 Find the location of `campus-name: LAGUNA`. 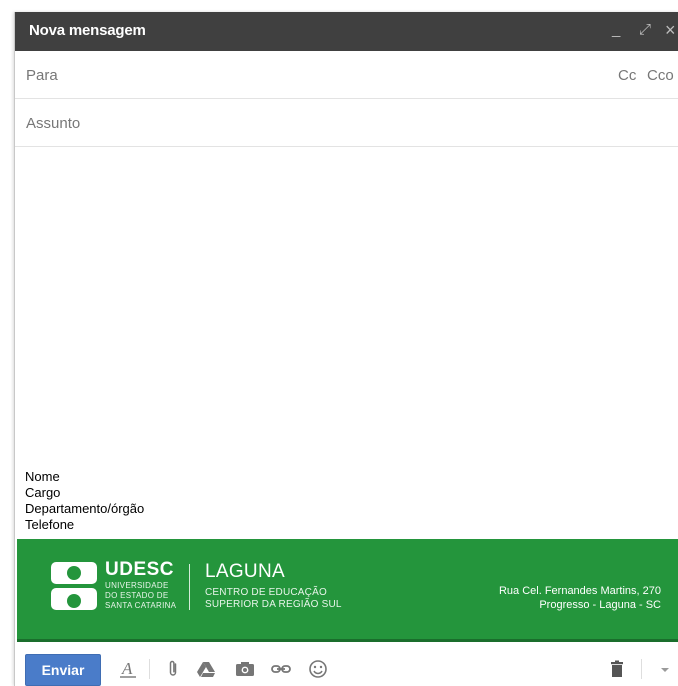

campus-name: LAGUNA is located at coordinates (245, 571).